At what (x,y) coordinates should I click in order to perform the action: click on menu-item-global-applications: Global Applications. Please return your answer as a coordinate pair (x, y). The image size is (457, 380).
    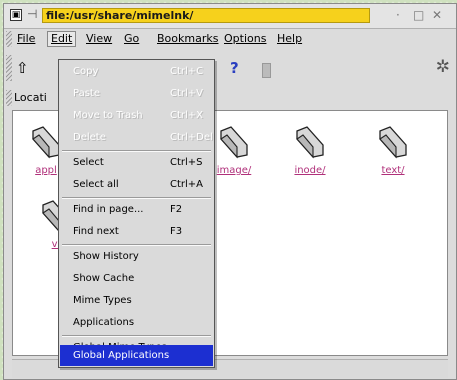
    Looking at the image, I should click on (136, 355).